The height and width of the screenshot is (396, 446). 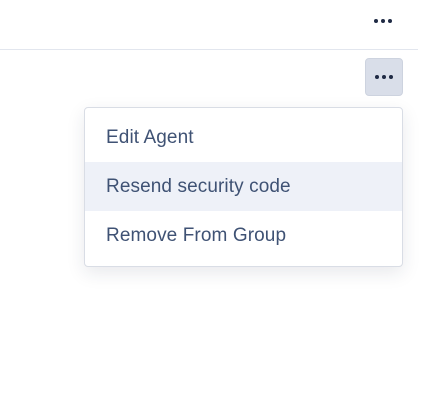 What do you see at coordinates (209, 25) in the screenshot?
I see `top-bar` at bounding box center [209, 25].